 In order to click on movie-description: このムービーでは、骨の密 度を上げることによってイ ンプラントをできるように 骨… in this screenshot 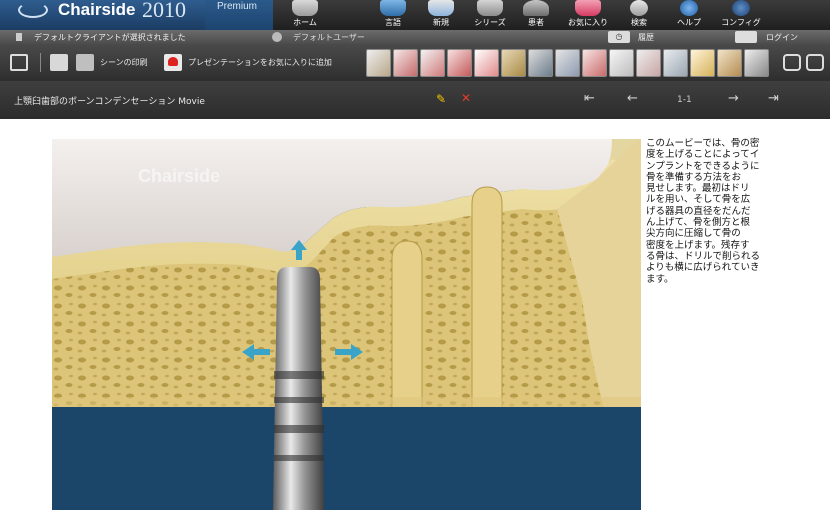, I will do `click(703, 211)`.